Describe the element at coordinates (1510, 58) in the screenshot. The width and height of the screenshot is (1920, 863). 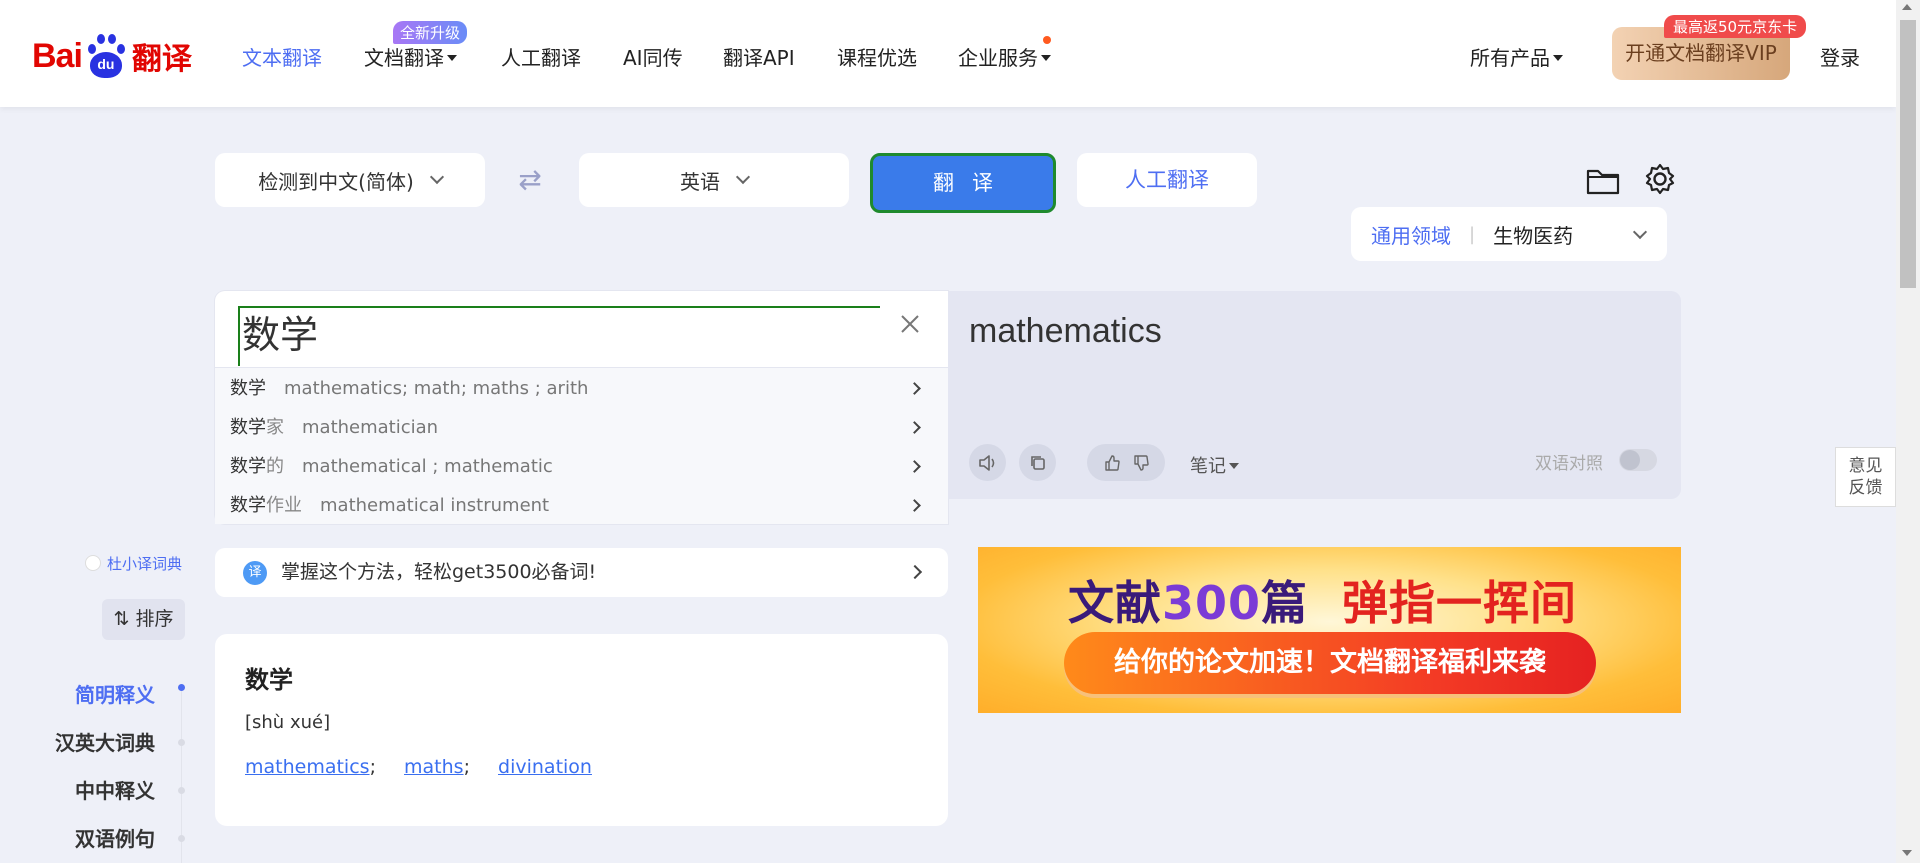
I see `all-products-label: 所有产品` at that location.